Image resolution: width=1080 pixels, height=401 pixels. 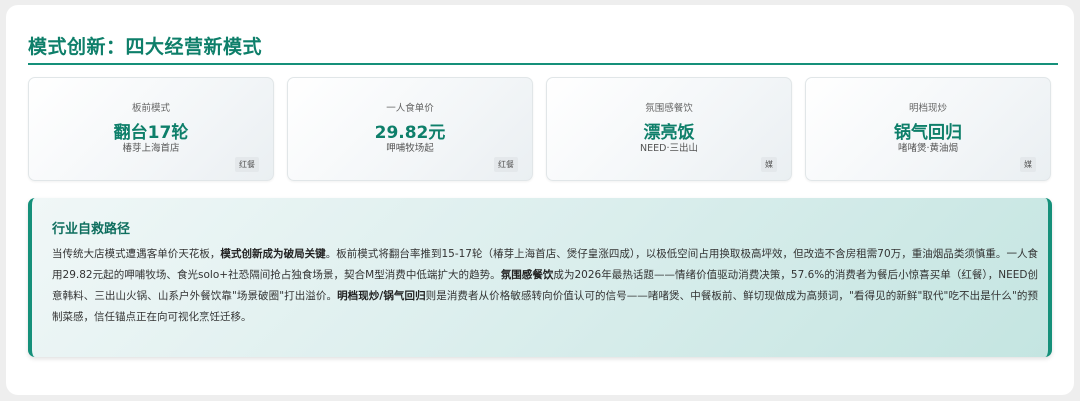 I want to click on body-highlight: 明档现炒/锅气回归, so click(x=381, y=296).